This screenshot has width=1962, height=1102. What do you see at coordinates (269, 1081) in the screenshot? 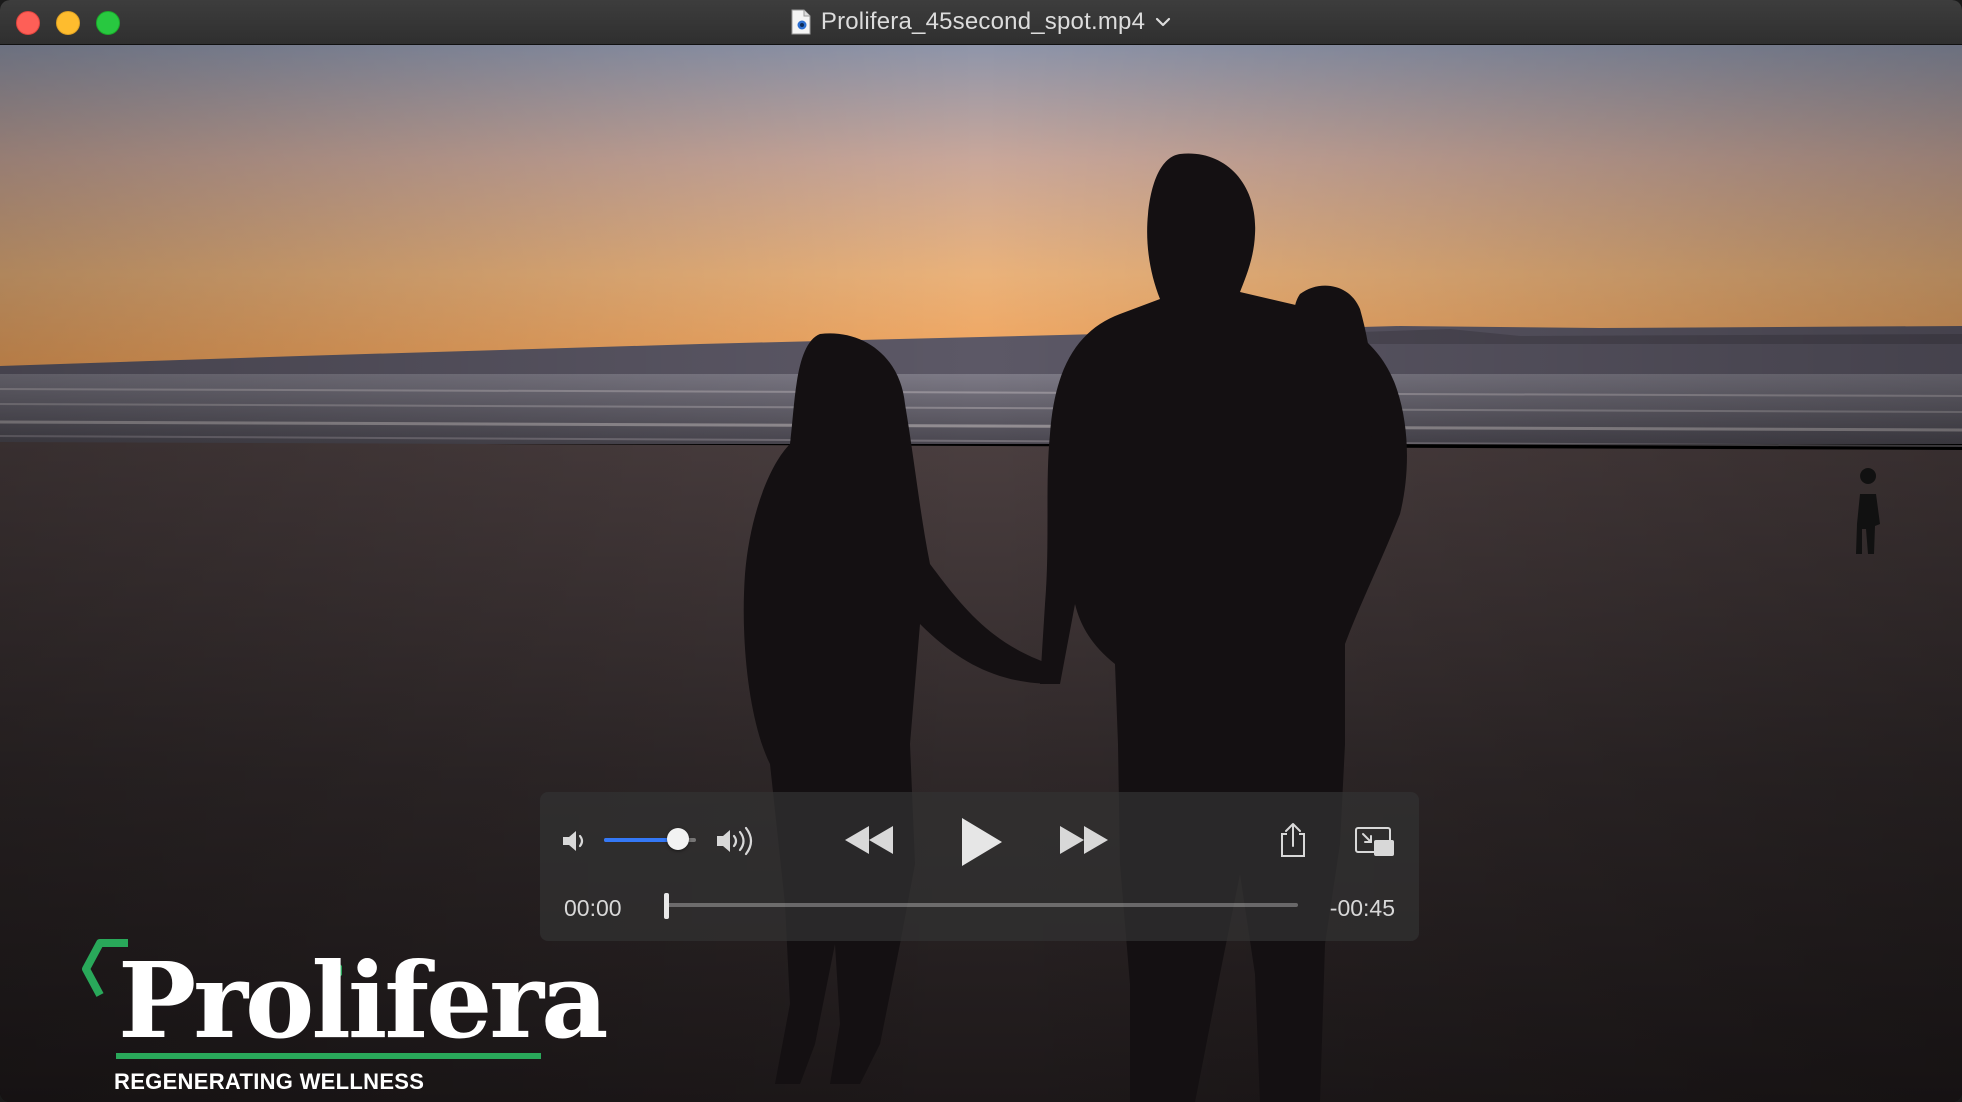
I see `brand-tagline: REGENERATING WELLNESS` at bounding box center [269, 1081].